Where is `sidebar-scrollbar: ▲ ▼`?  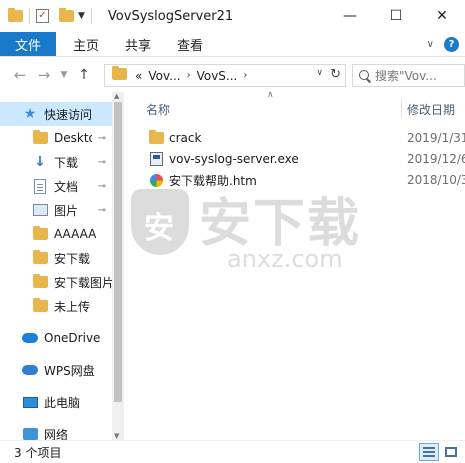 sidebar-scrollbar: ▲ ▼ is located at coordinates (118, 266).